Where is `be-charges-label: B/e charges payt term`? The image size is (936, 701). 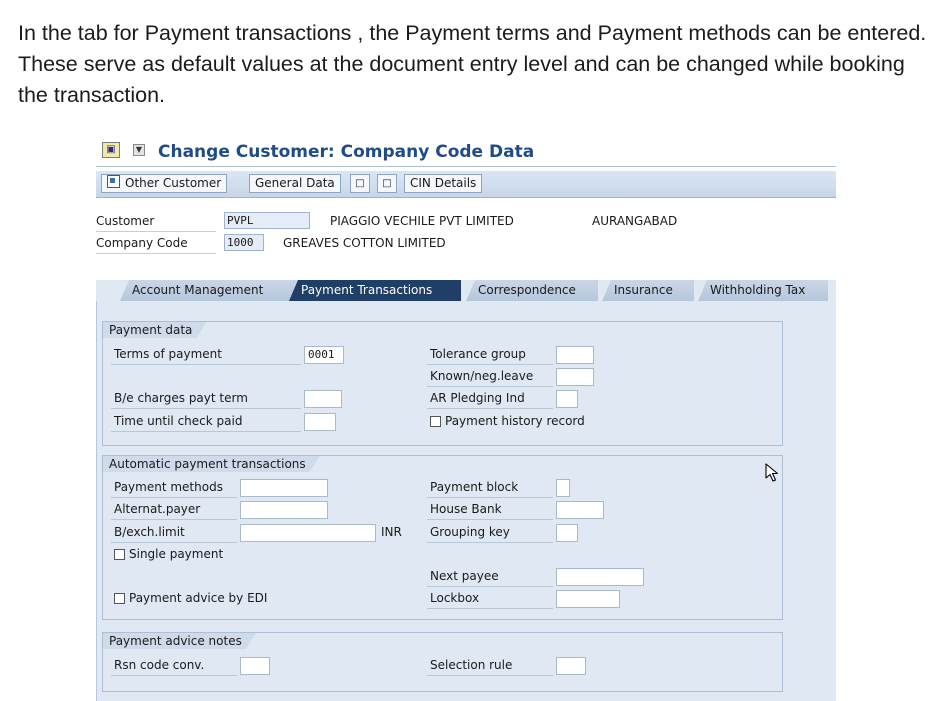 be-charges-label: B/e charges payt term is located at coordinates (181, 398).